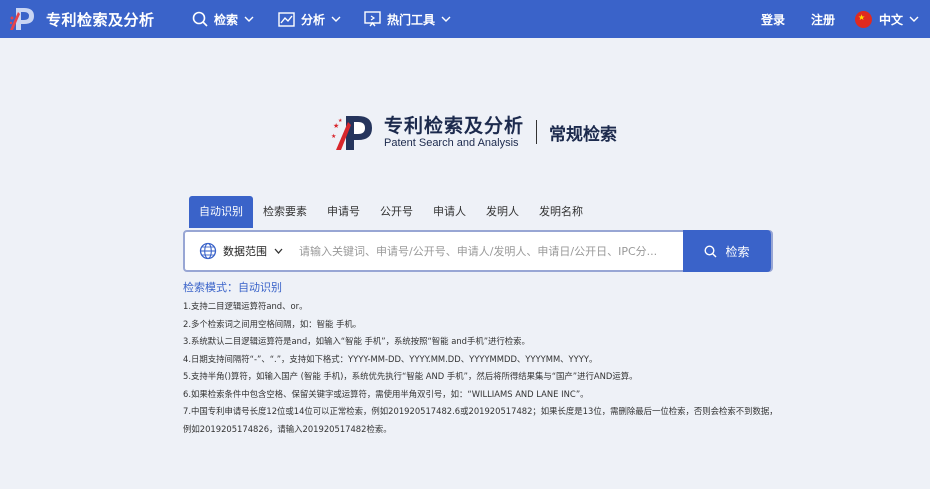 This screenshot has height=489, width=930. I want to click on language-label: 中文, so click(891, 19).